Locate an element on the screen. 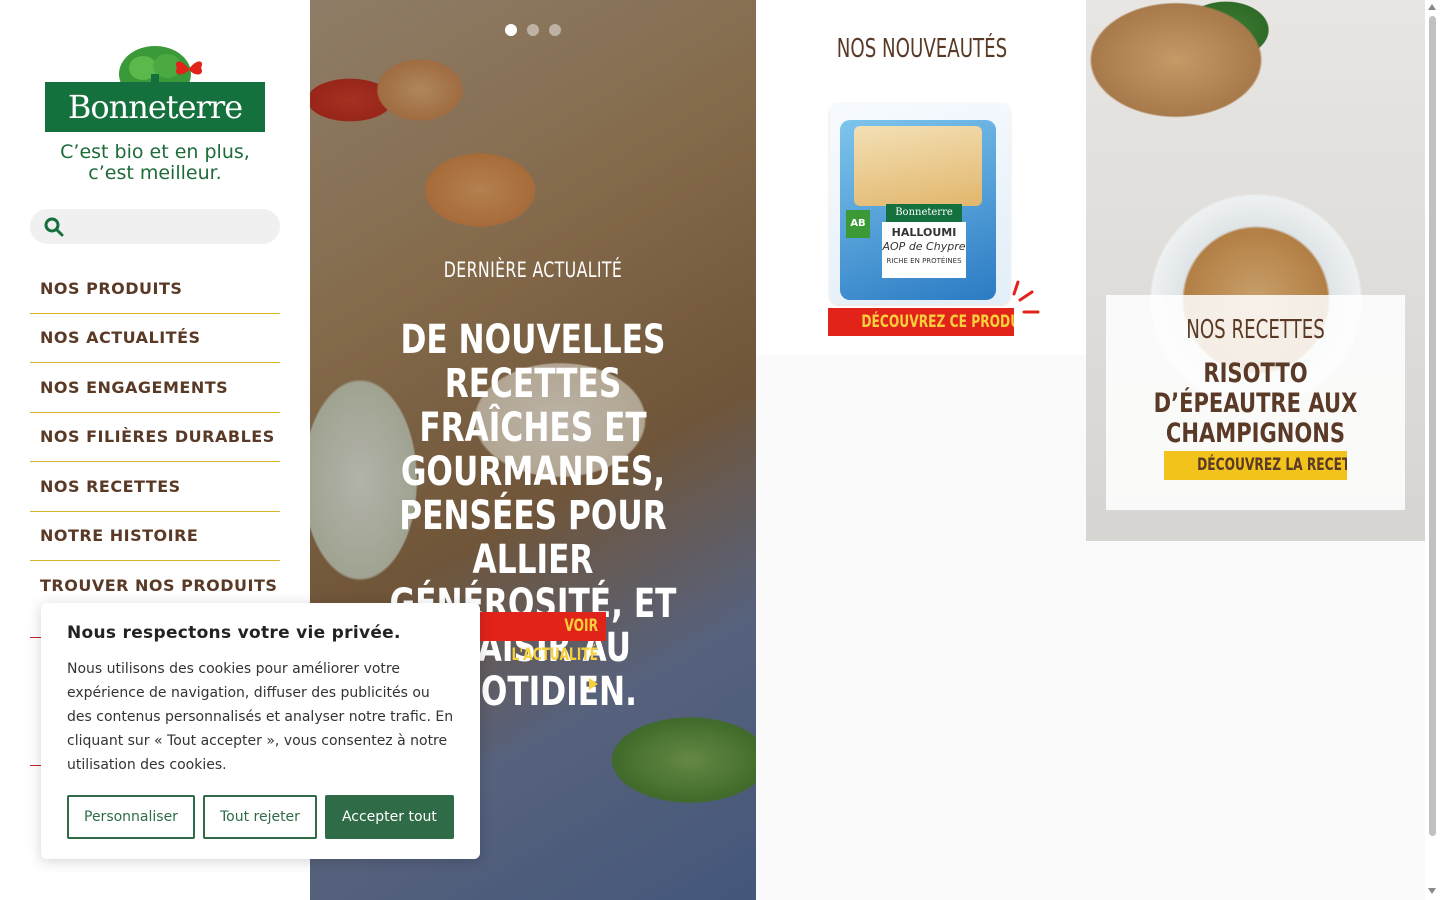  search-icon is located at coordinates (54, 227).